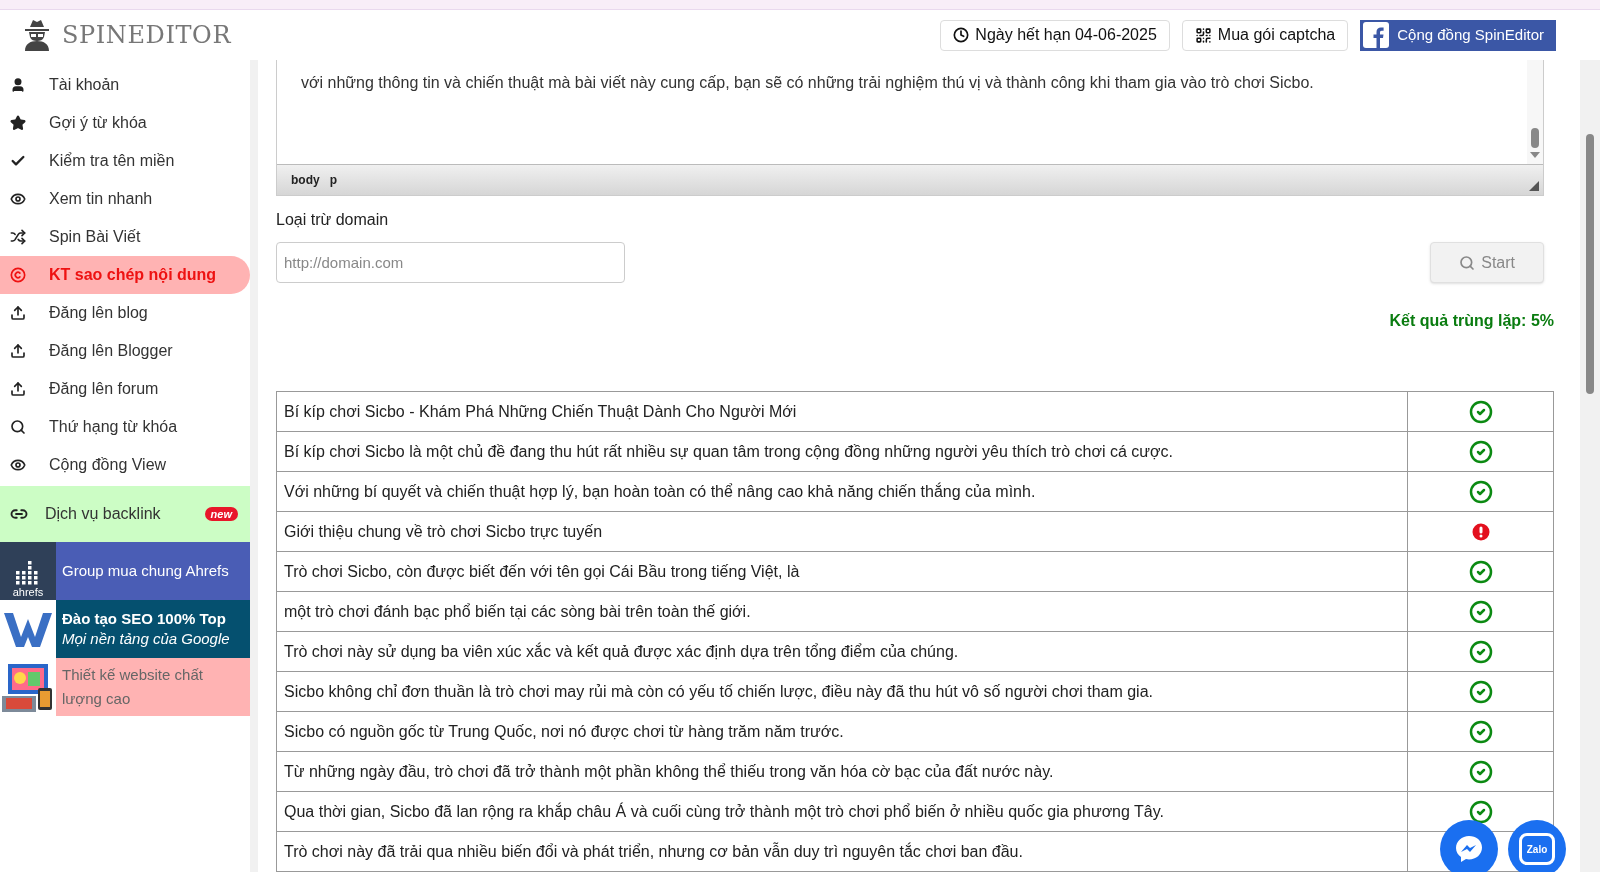  Describe the element at coordinates (450, 262) in the screenshot. I see `domain-input-field: http://domain.com` at that location.